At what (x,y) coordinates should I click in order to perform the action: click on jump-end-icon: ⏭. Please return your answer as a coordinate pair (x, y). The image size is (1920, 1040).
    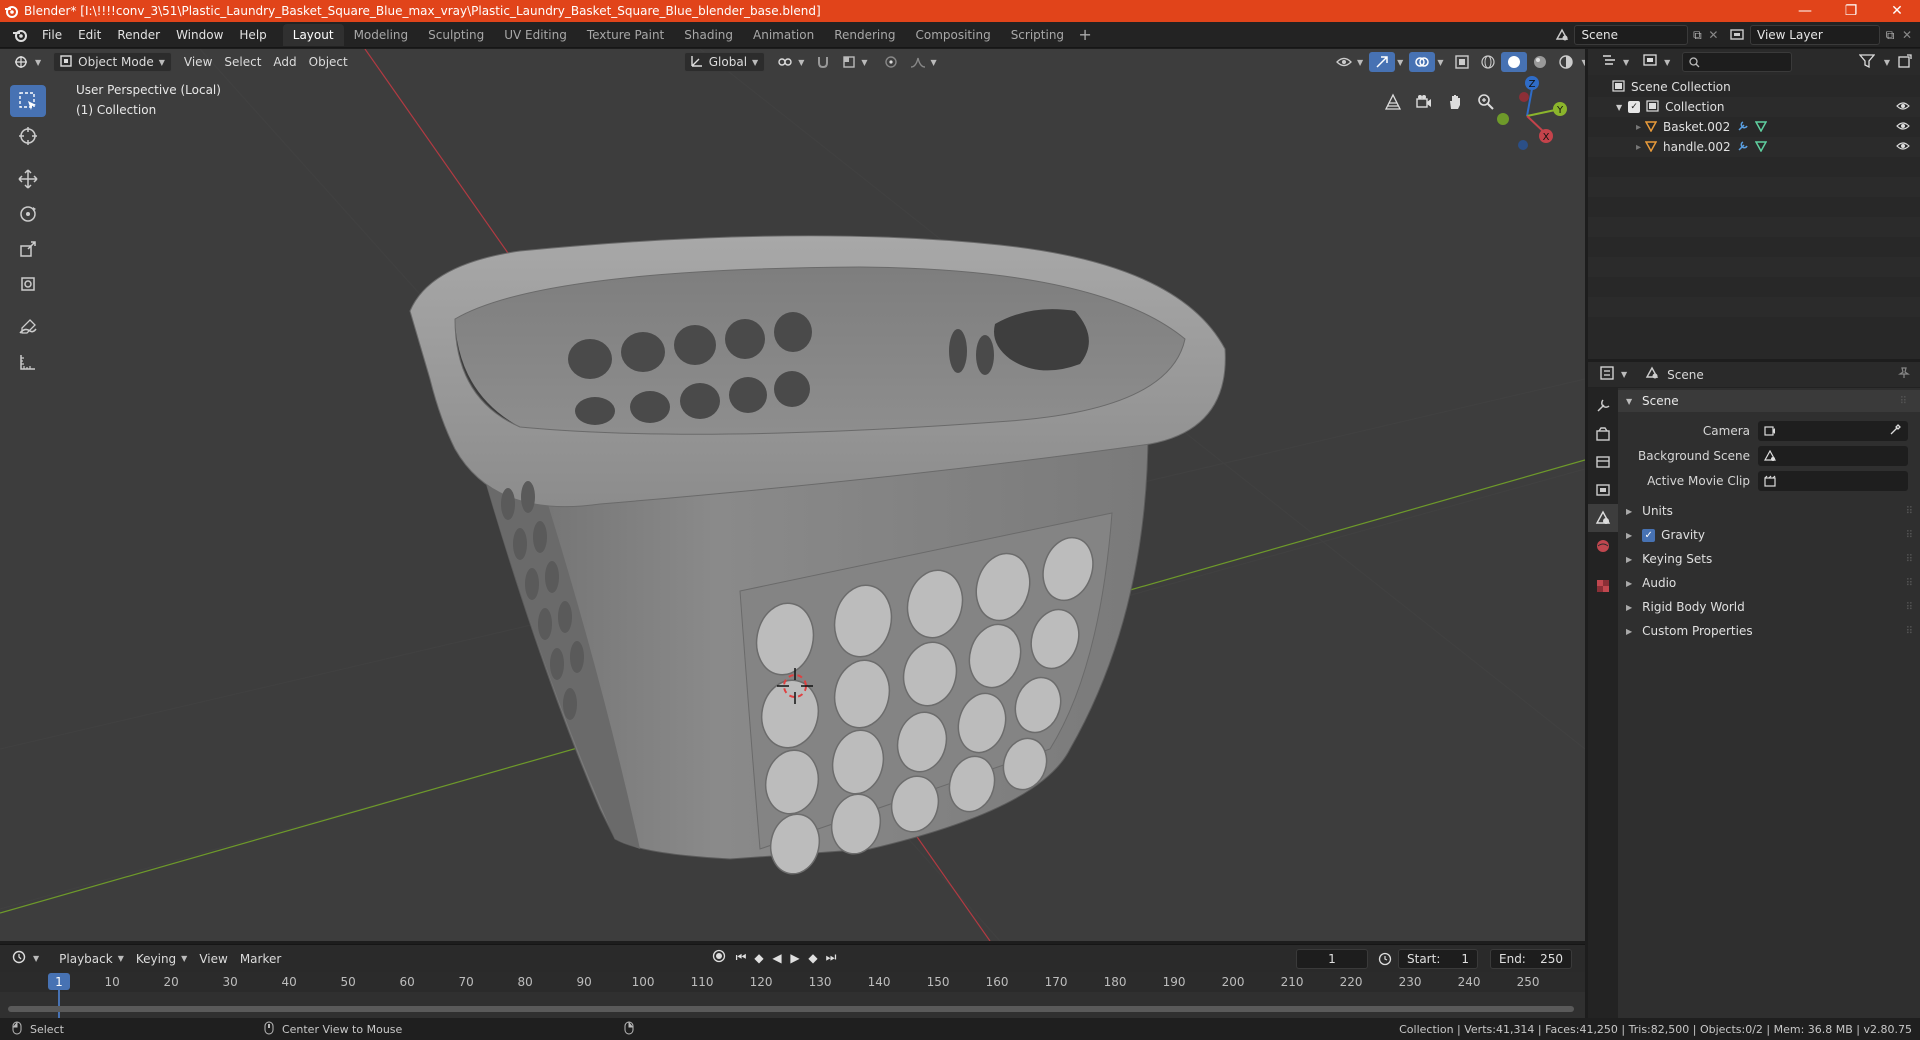
    Looking at the image, I should click on (831, 957).